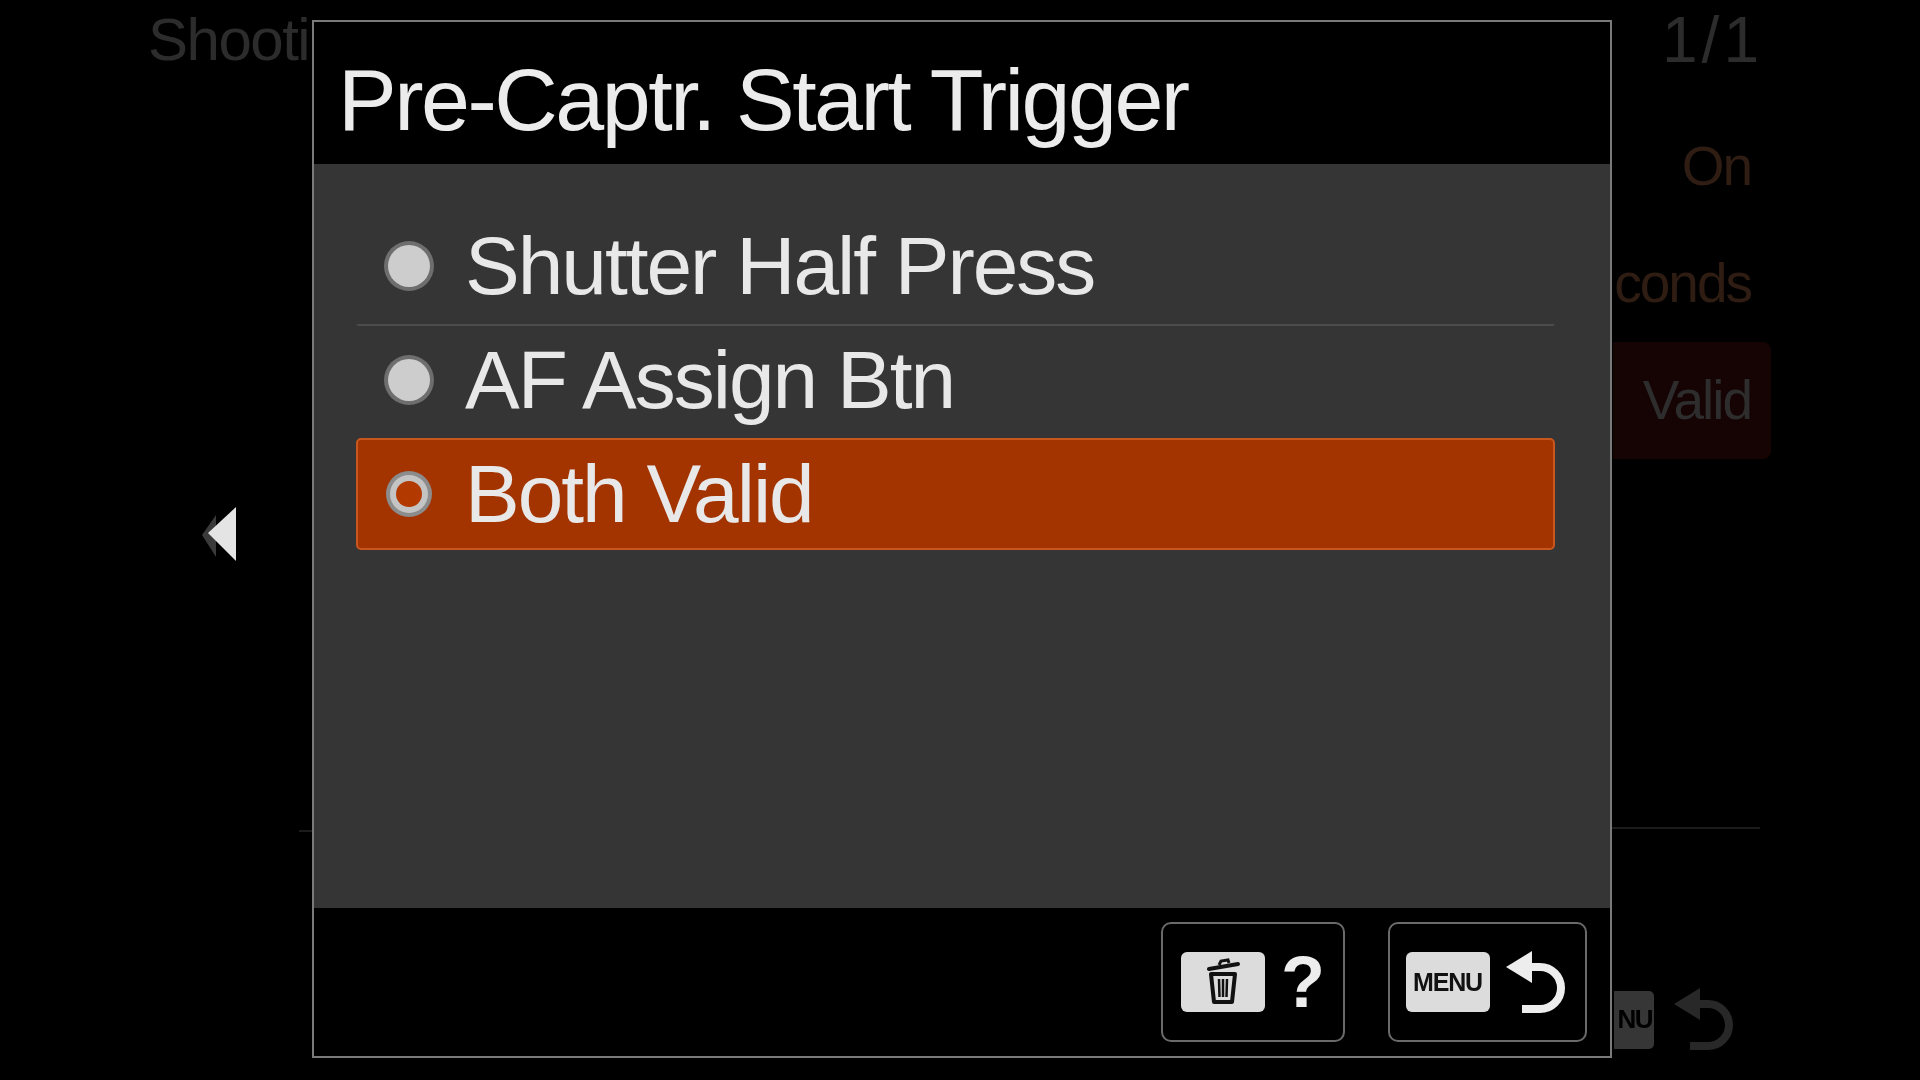  I want to click on option-item: AF Assign Btn, so click(955, 380).